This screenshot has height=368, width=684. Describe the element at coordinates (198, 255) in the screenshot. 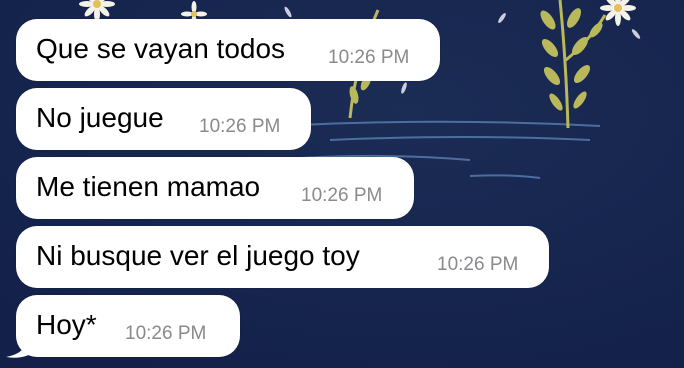

I see `message-text: Ni busque ver el juego toy` at that location.